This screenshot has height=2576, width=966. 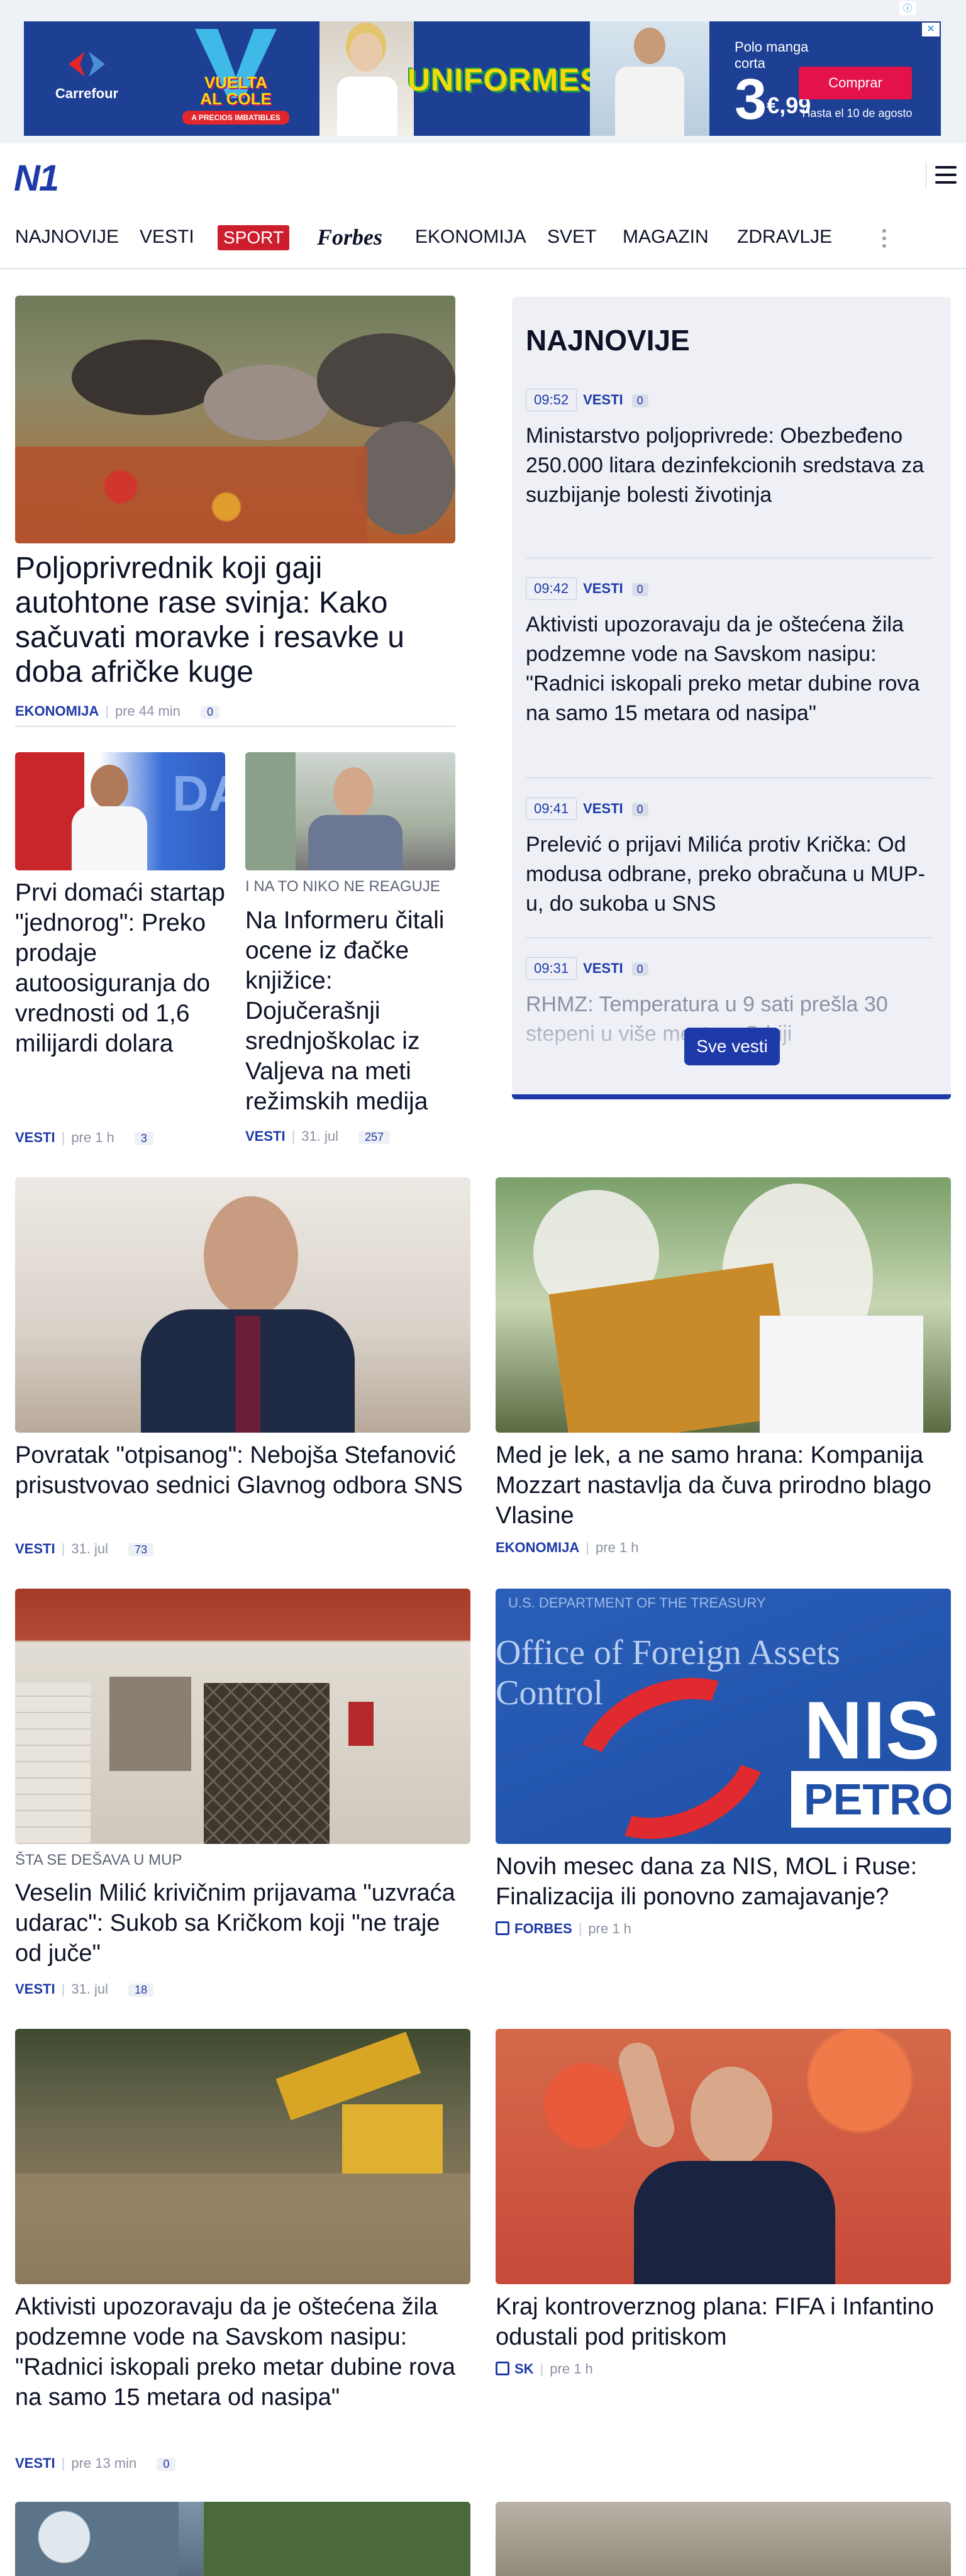 I want to click on small1-meta: VESTI | pre 1 h 3, so click(x=84, y=1138).